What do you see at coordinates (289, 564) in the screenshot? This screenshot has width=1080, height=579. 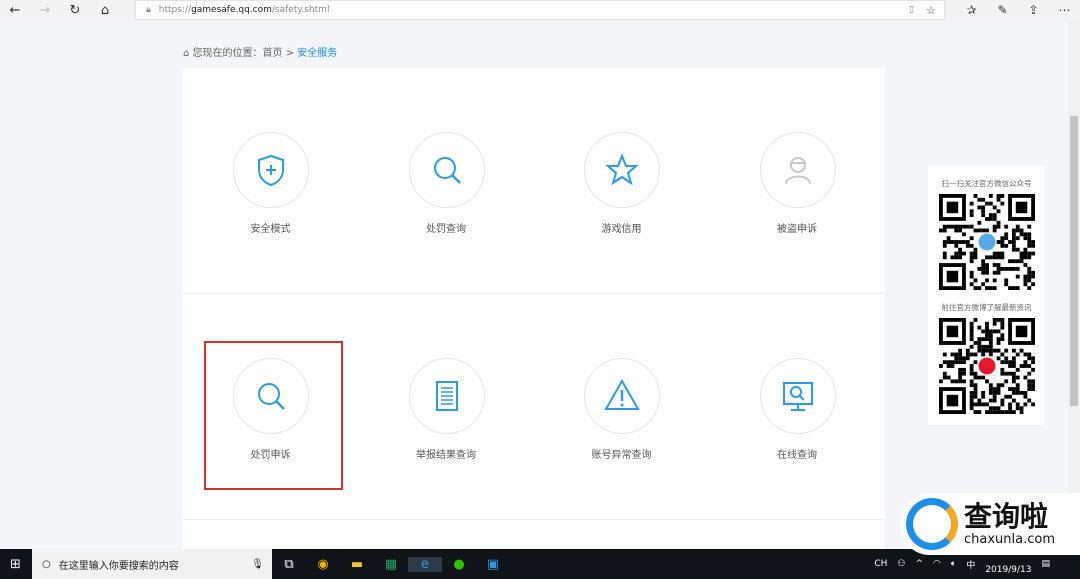 I see `task-view-icon: ⧉` at bounding box center [289, 564].